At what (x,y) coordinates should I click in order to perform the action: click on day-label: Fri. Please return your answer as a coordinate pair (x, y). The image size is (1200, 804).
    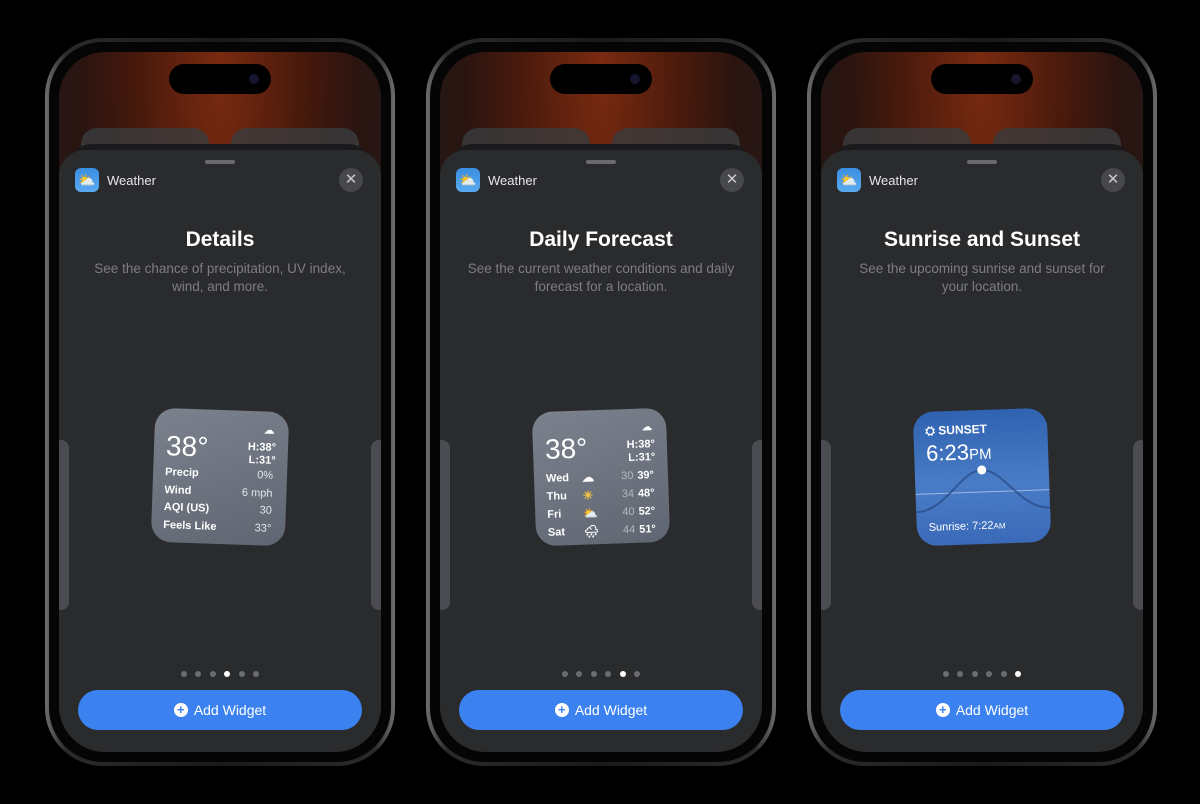
    Looking at the image, I should click on (554, 514).